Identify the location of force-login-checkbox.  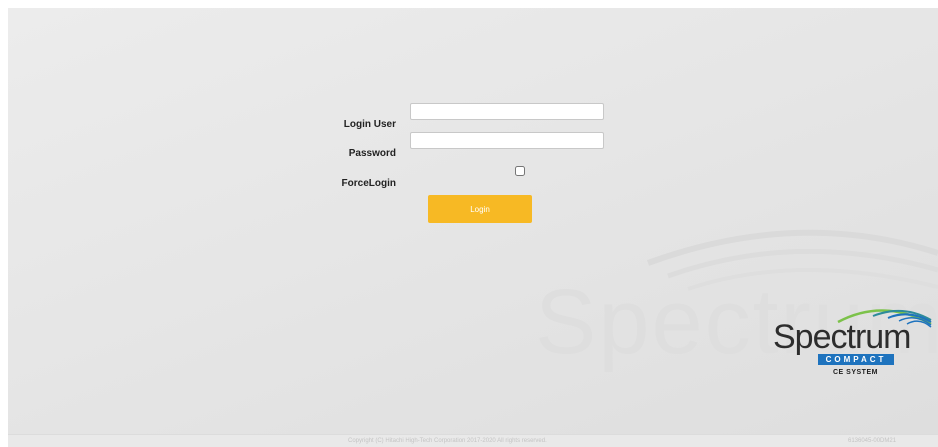
(520, 171).